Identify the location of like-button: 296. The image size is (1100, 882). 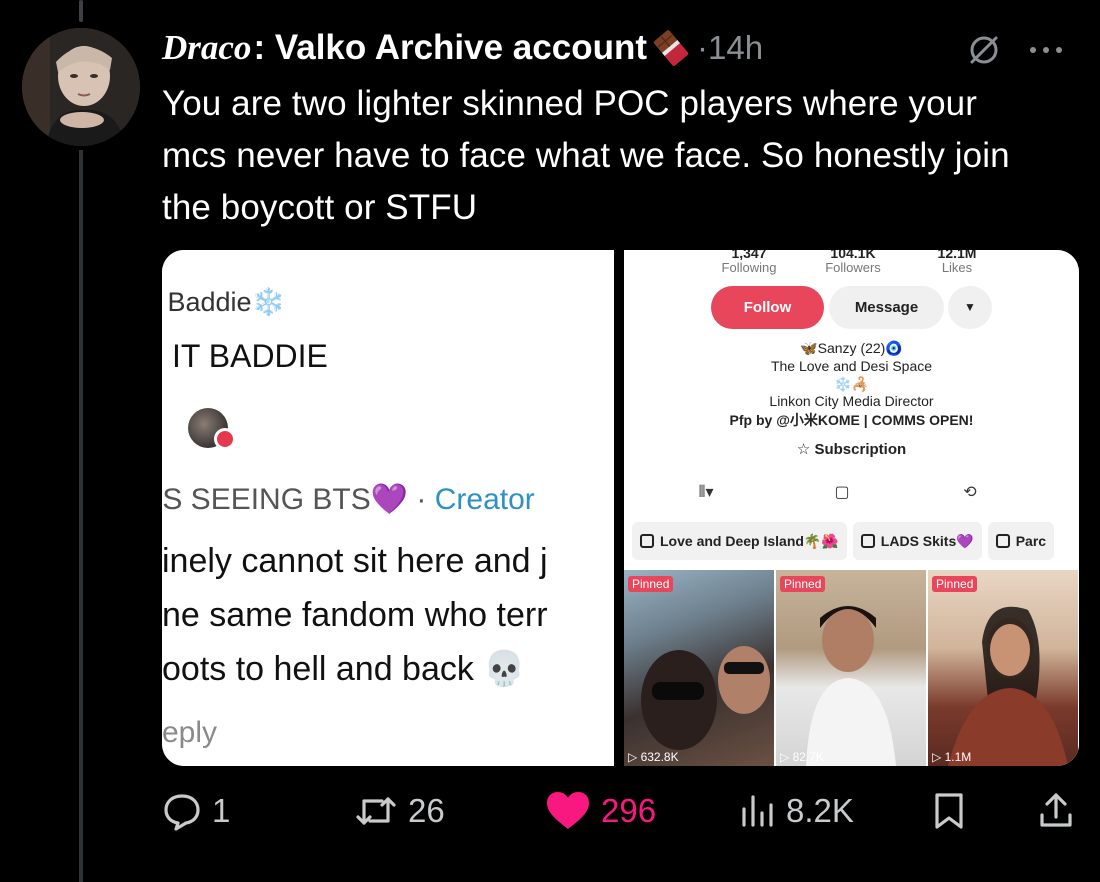
(600, 811).